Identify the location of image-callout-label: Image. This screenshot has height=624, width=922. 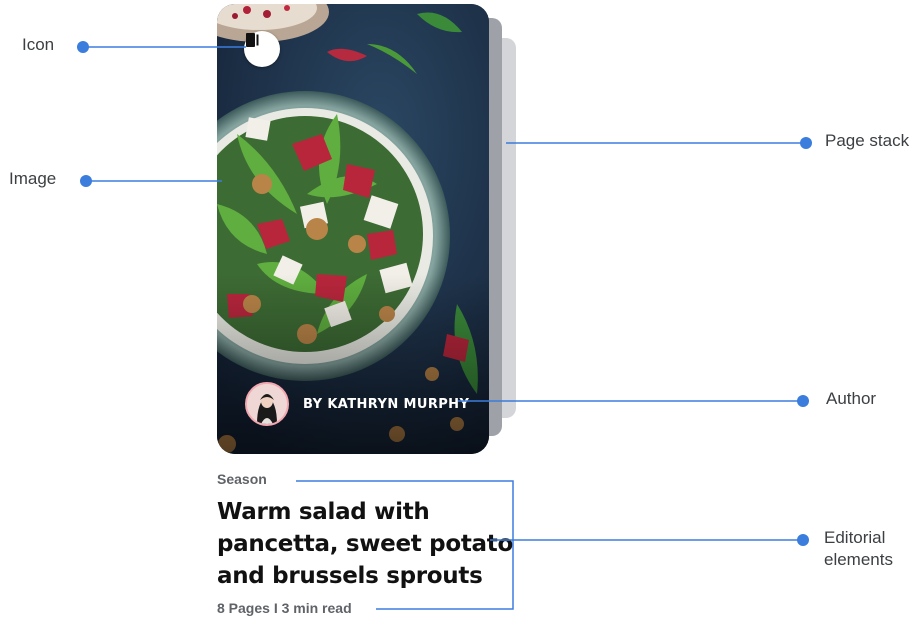
(33, 178).